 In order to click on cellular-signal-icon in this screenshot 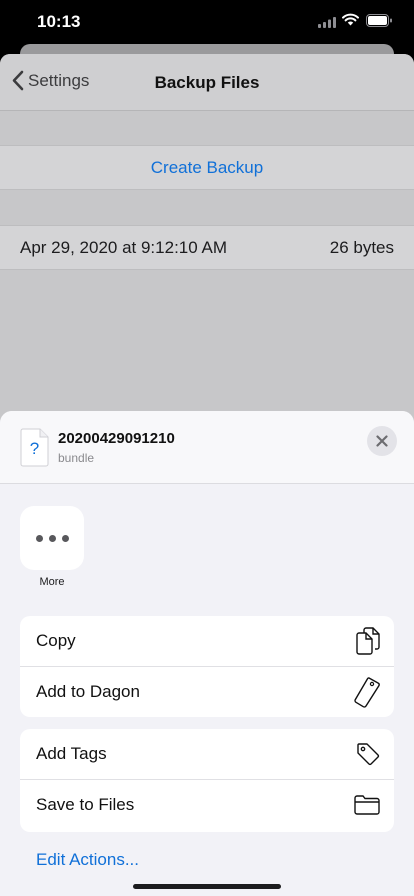, I will do `click(327, 22)`.